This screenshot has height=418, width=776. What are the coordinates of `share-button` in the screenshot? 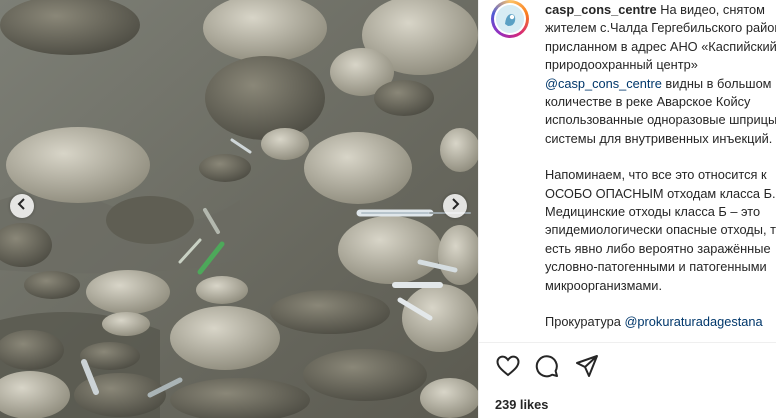 It's located at (587, 368).